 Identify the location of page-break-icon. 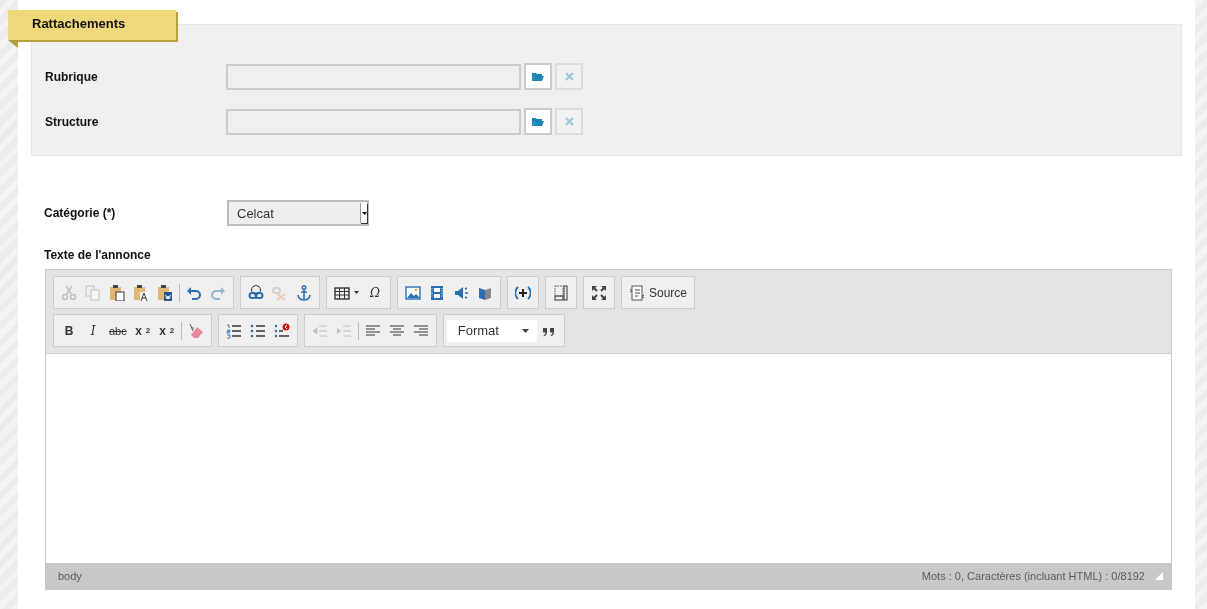
(561, 292).